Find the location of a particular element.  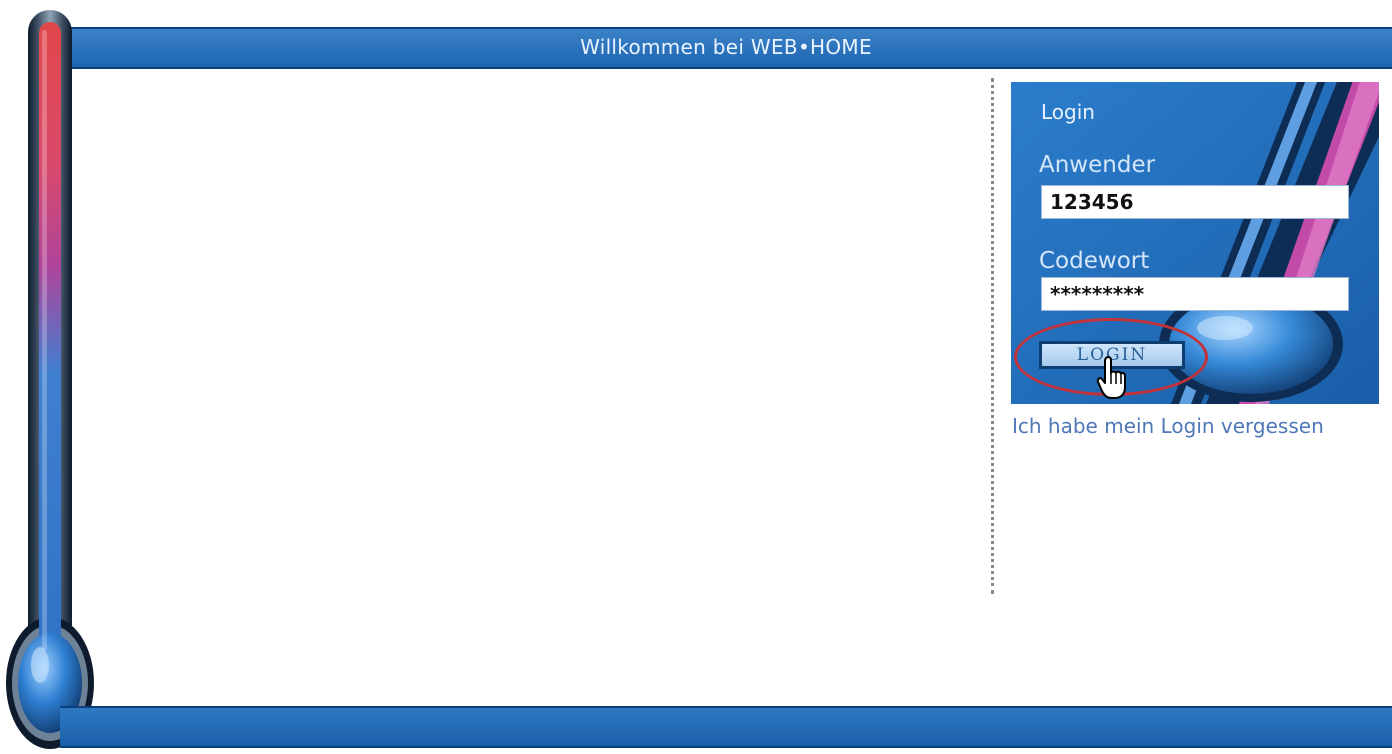

footer-bar is located at coordinates (726, 727).